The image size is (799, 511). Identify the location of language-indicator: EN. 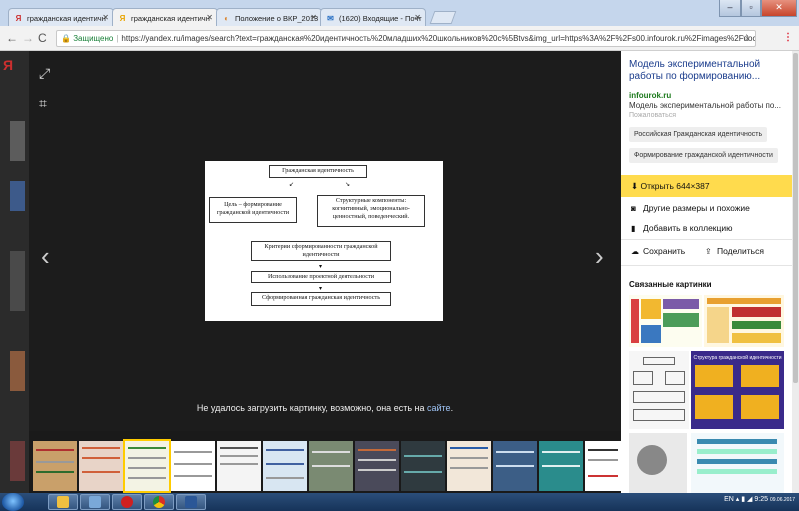
(729, 499).